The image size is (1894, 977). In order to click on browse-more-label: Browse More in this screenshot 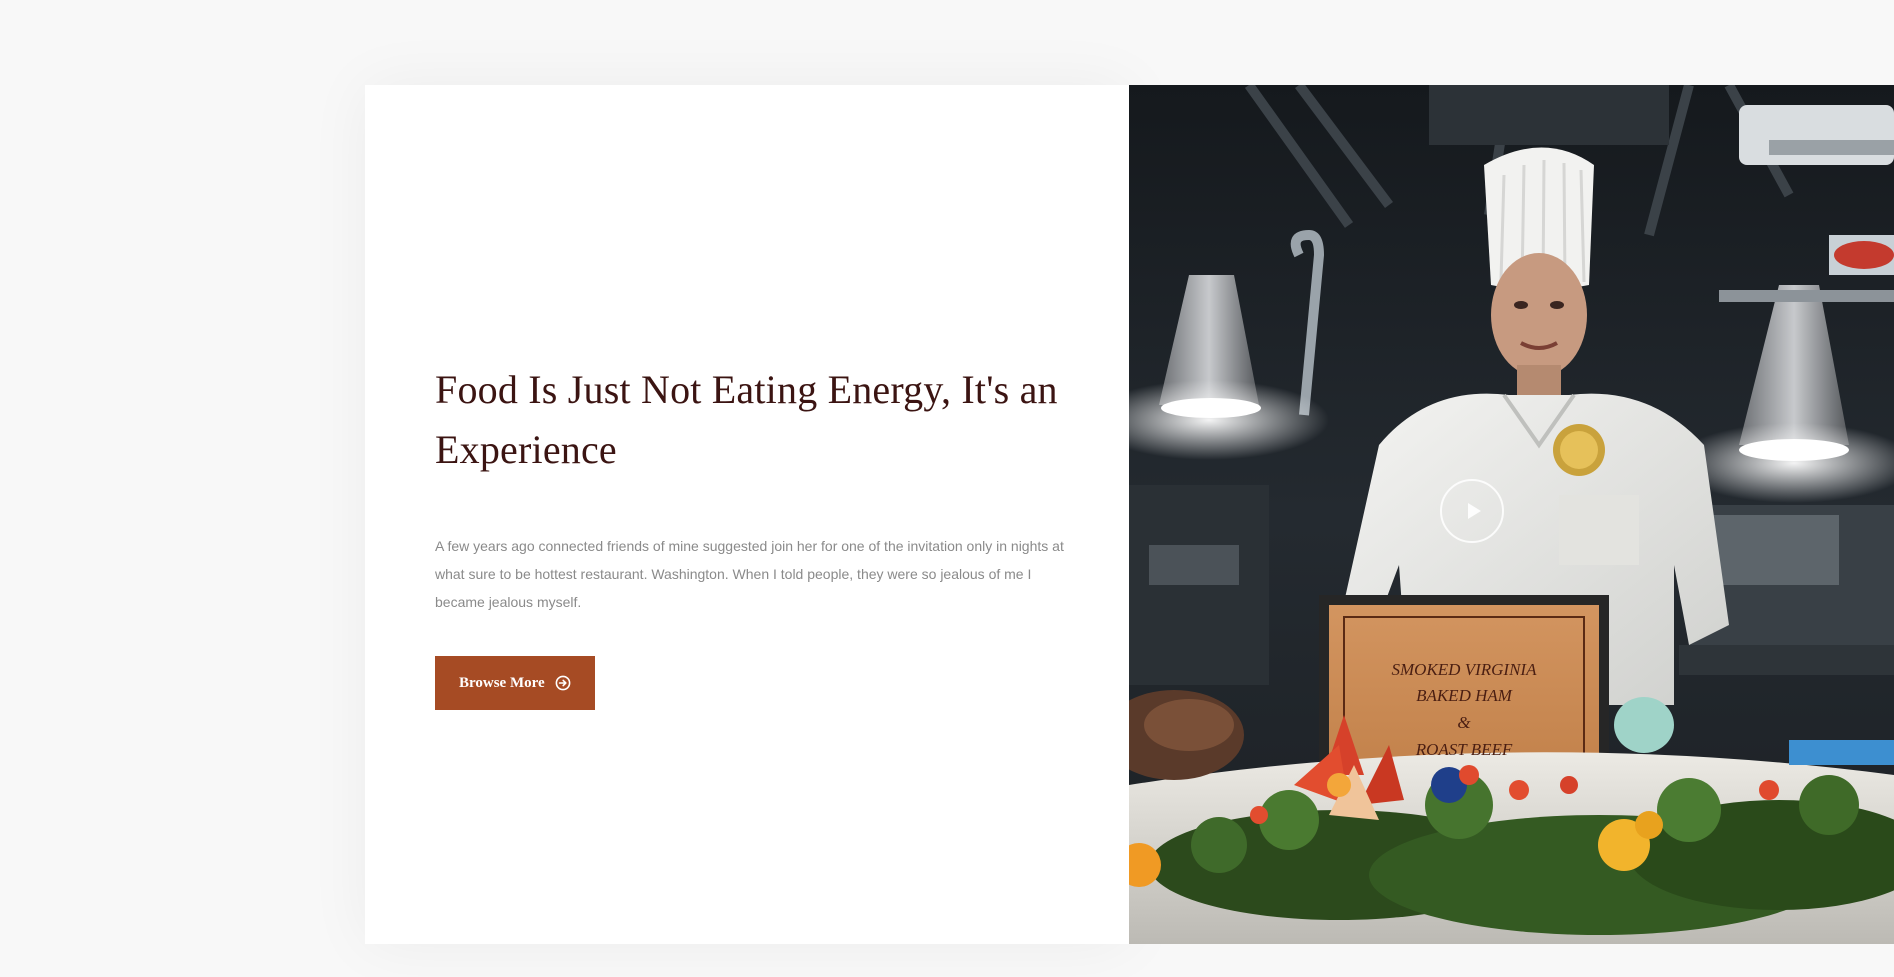, I will do `click(502, 682)`.